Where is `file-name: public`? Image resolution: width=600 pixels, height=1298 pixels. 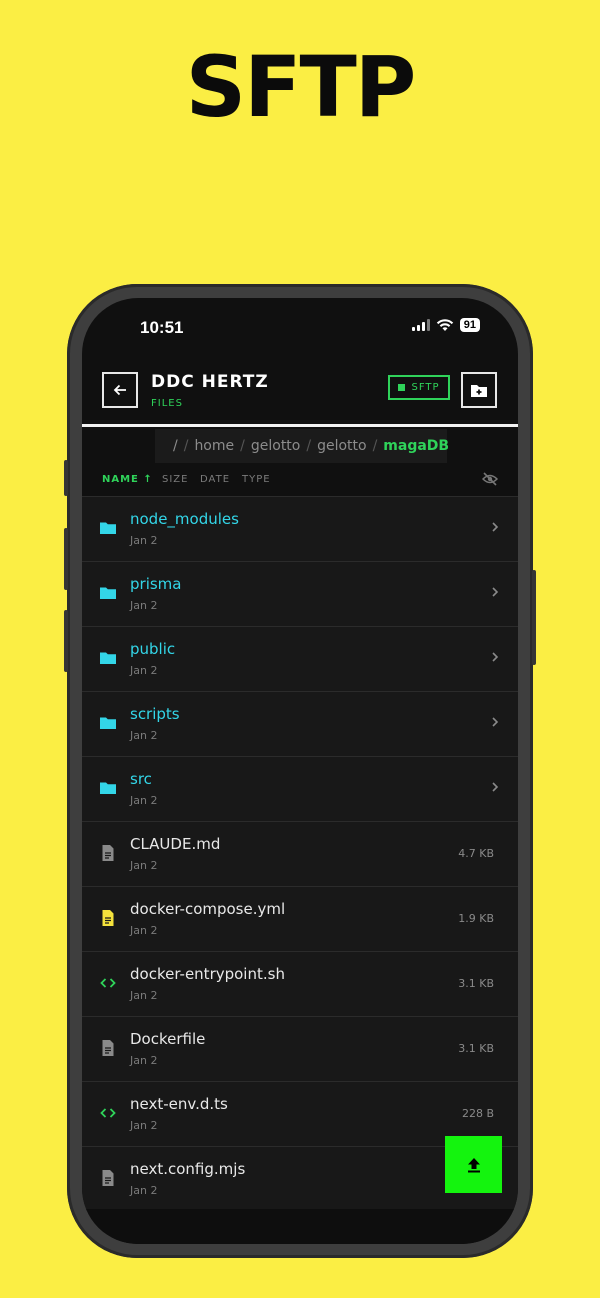 file-name: public is located at coordinates (153, 649).